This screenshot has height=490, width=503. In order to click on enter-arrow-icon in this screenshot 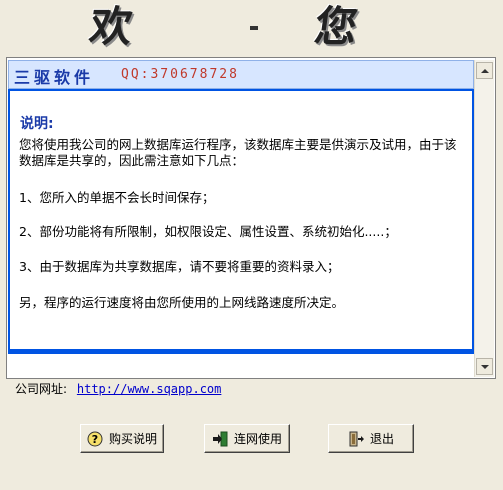, I will do `click(220, 438)`.